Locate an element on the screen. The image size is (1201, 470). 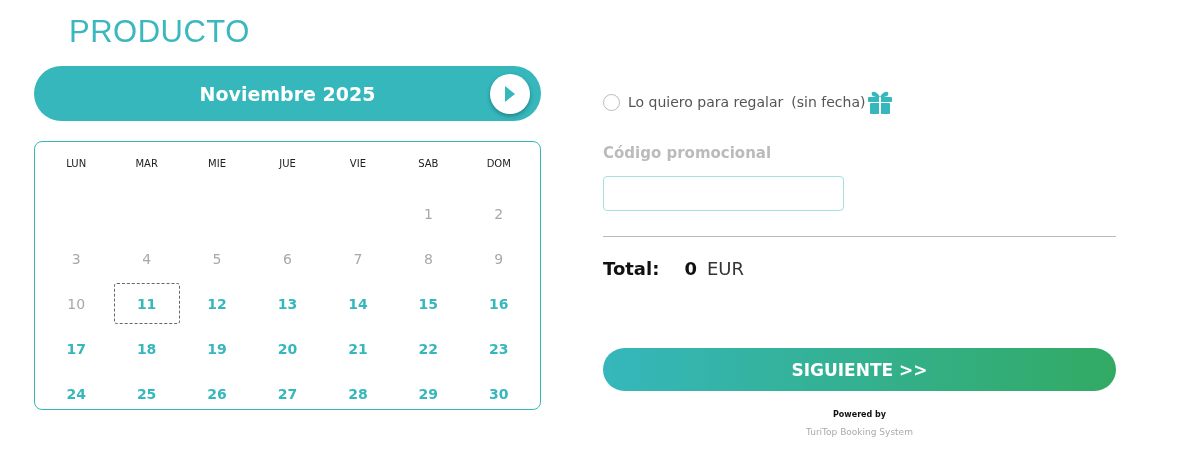
calendar-day: 25 is located at coordinates (146, 393).